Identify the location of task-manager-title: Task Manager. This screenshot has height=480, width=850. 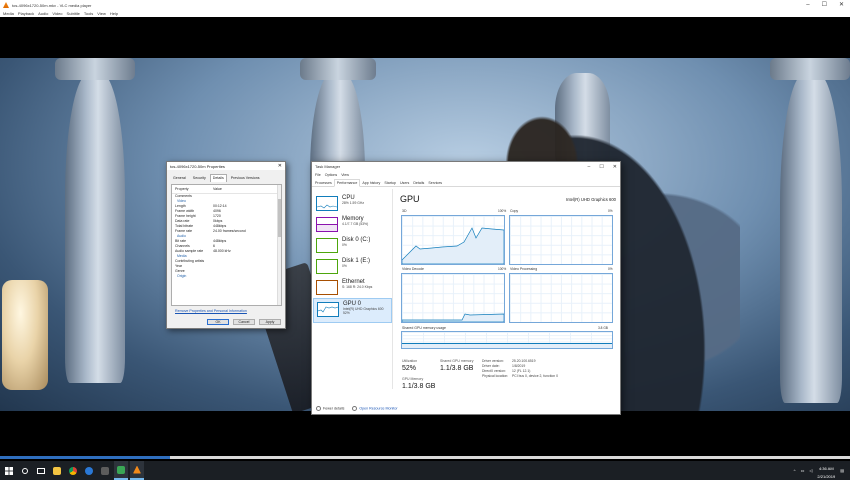
(328, 166).